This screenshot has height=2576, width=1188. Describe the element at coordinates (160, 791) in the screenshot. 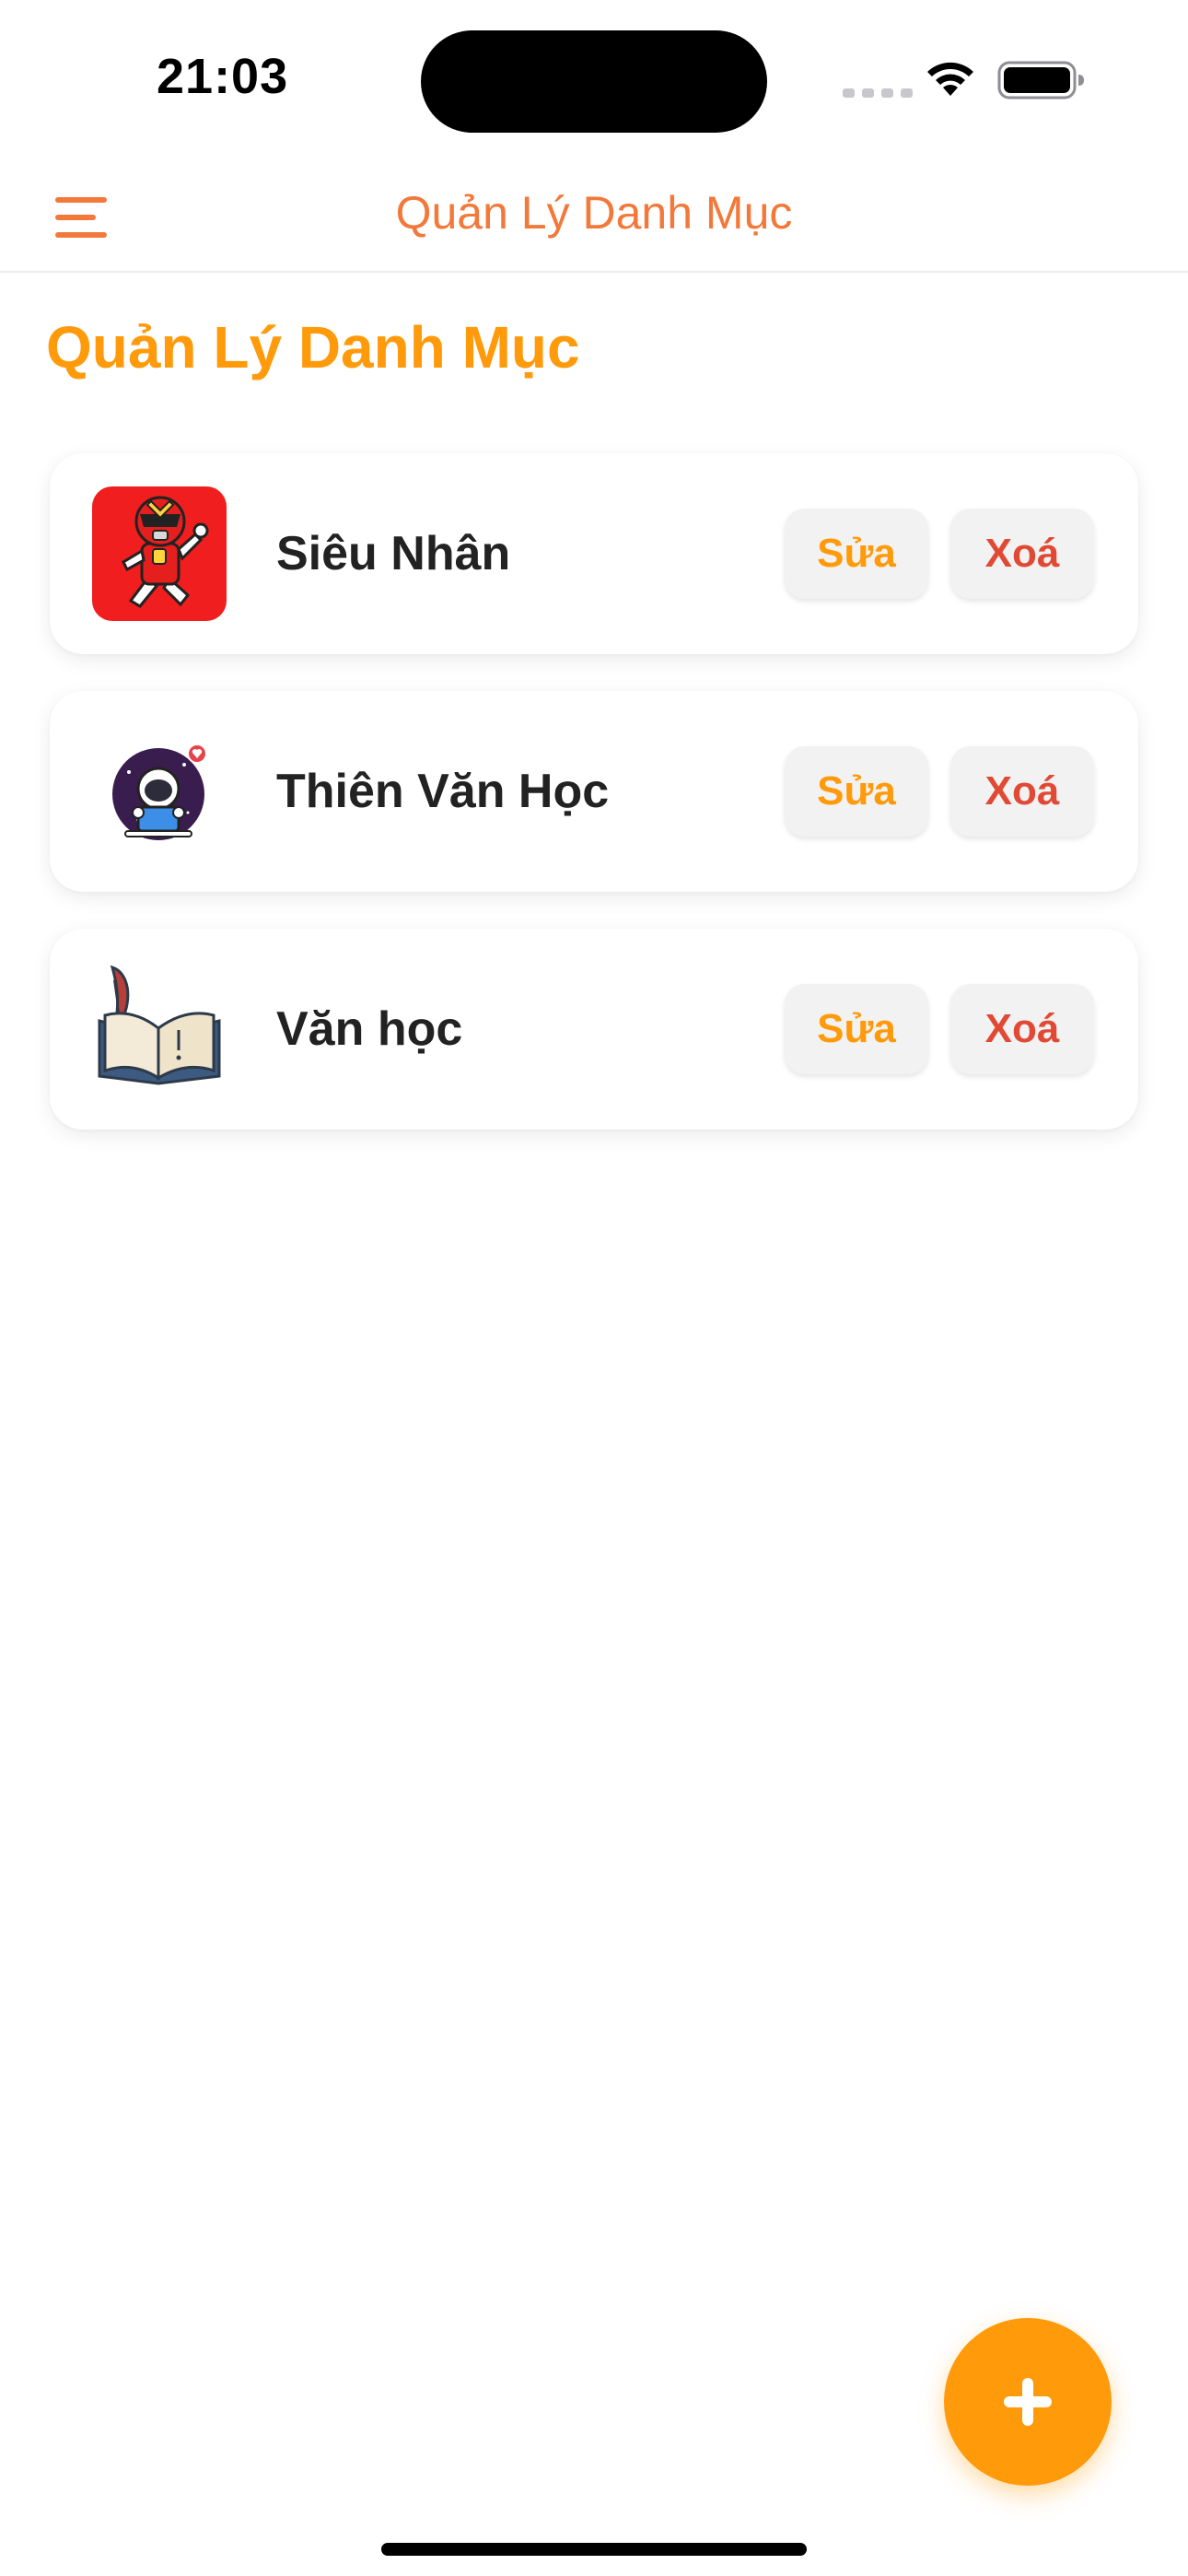

I see `astronaut-thumbnail` at that location.